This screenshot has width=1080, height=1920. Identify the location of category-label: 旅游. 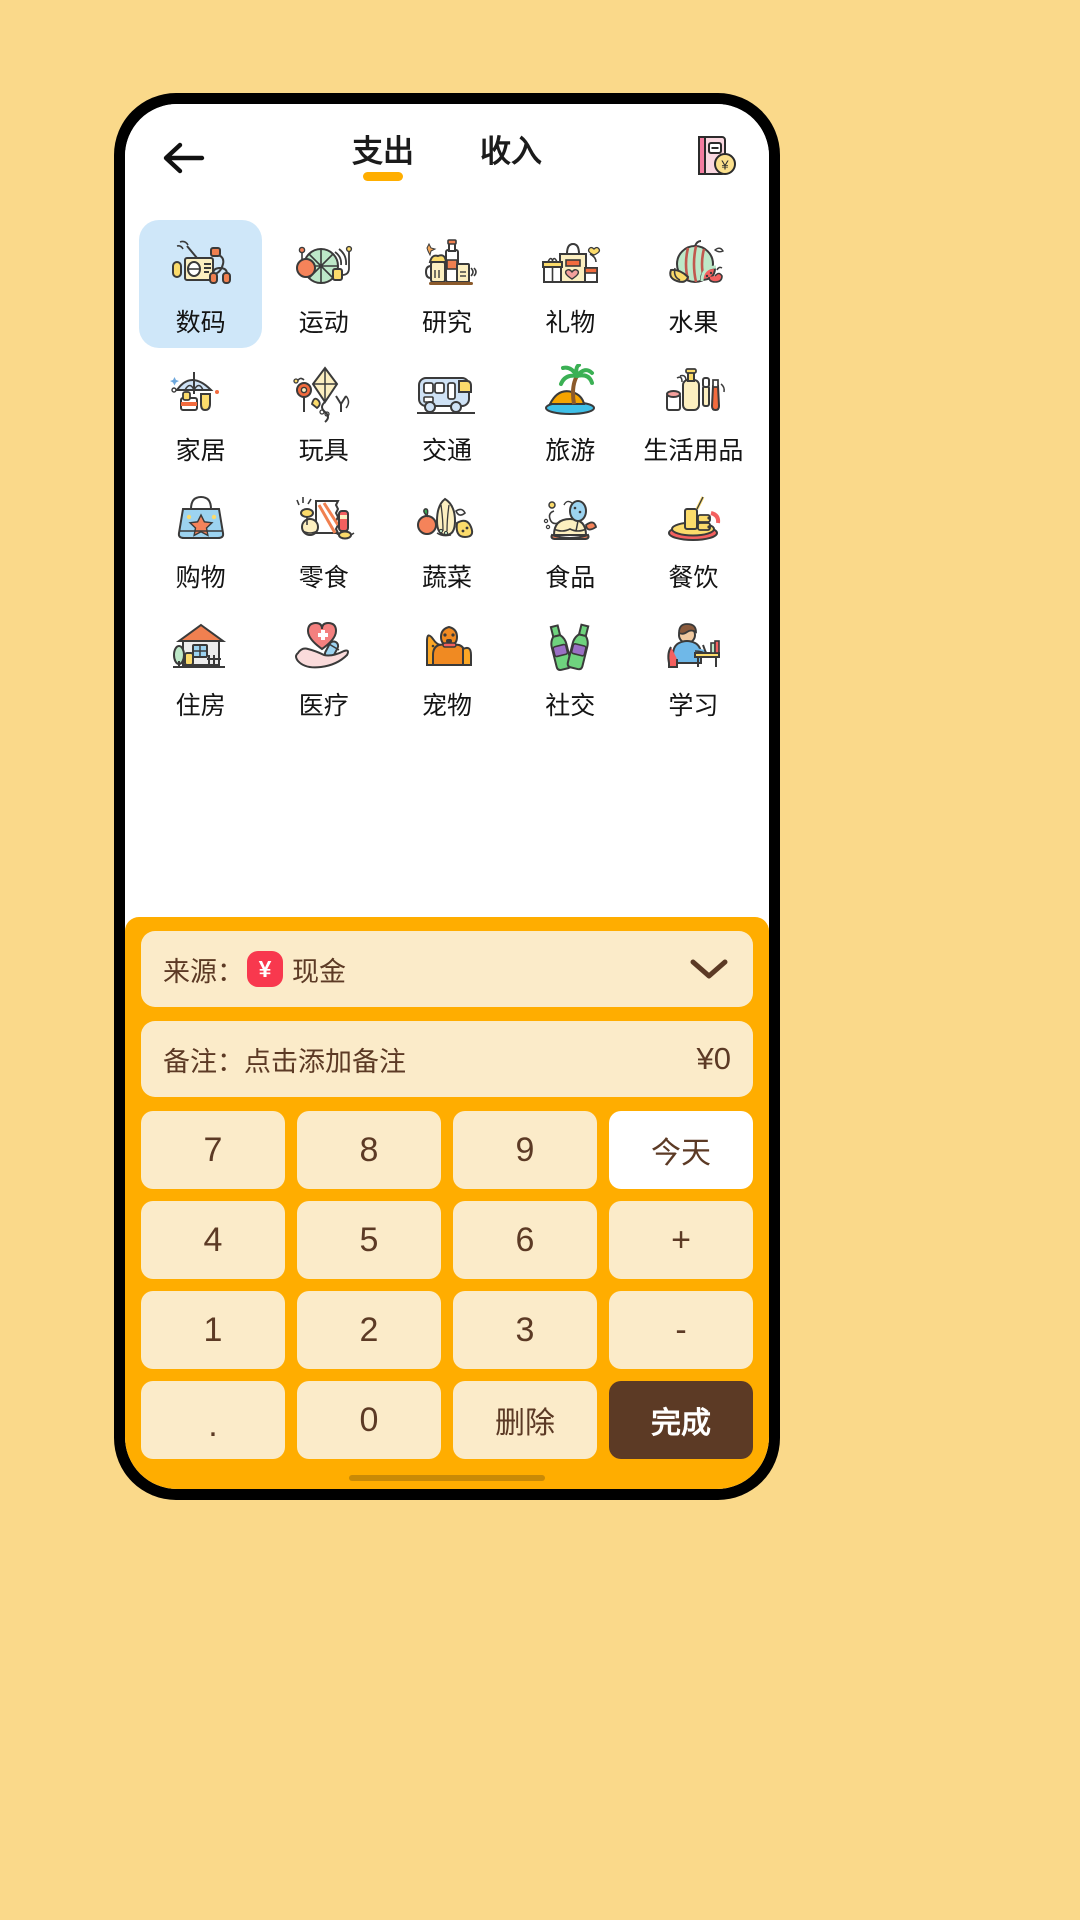
(570, 450).